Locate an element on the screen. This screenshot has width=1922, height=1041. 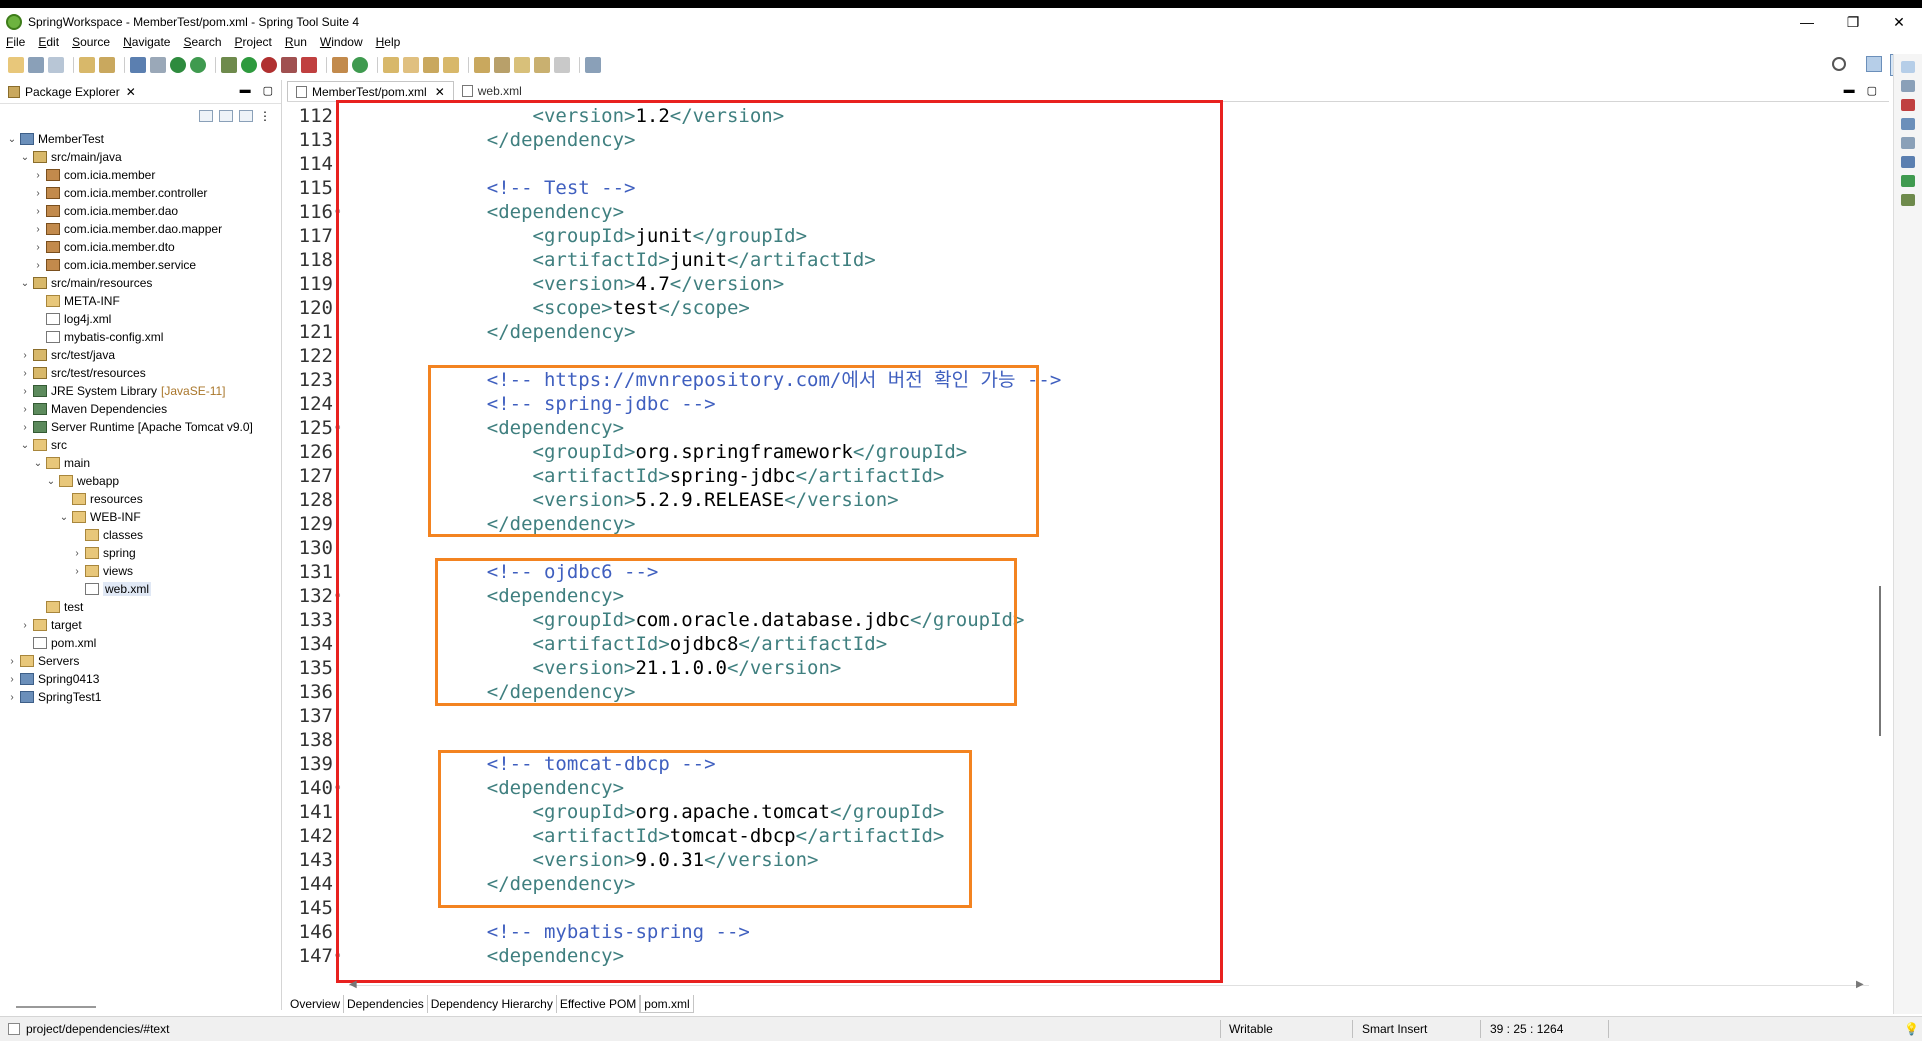
tree-item: classes is located at coordinates (140, 535).